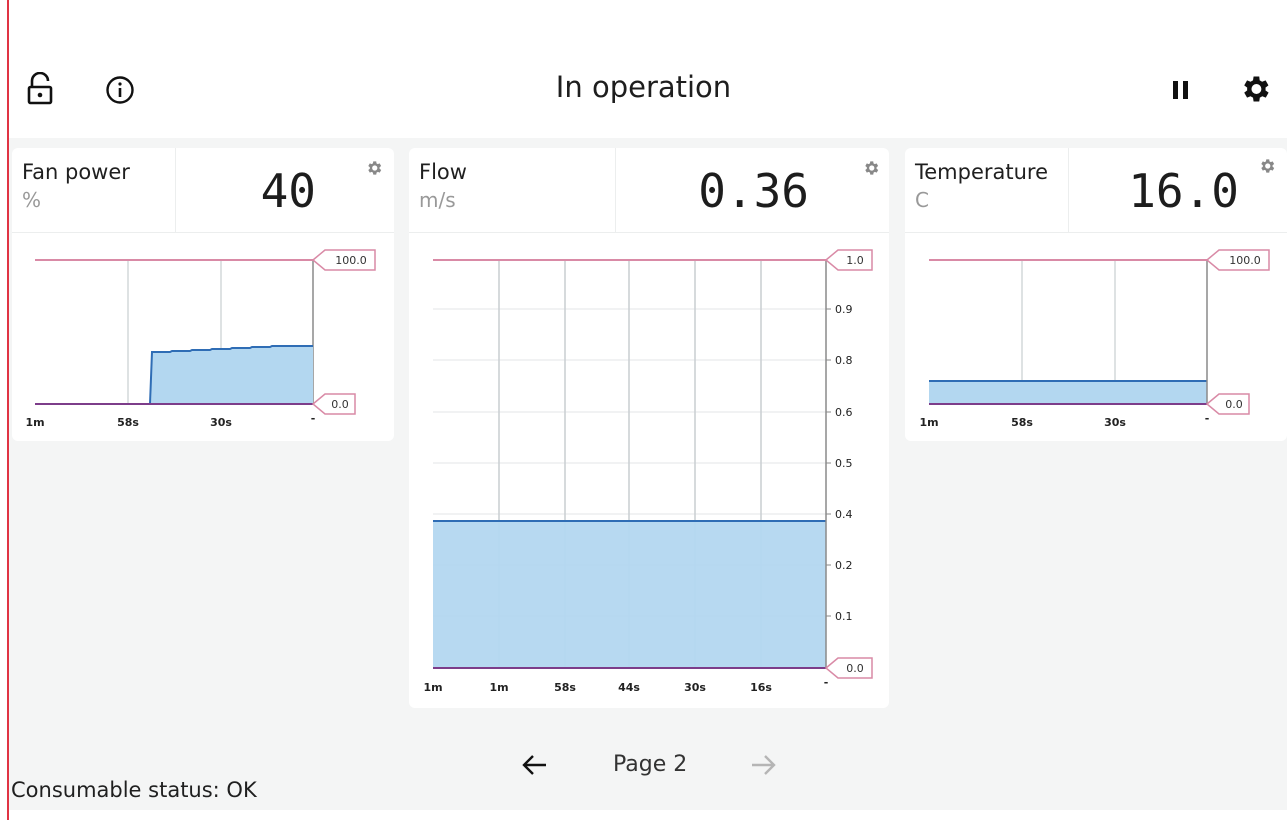  What do you see at coordinates (288, 191) in the screenshot?
I see `card-value: 40` at bounding box center [288, 191].